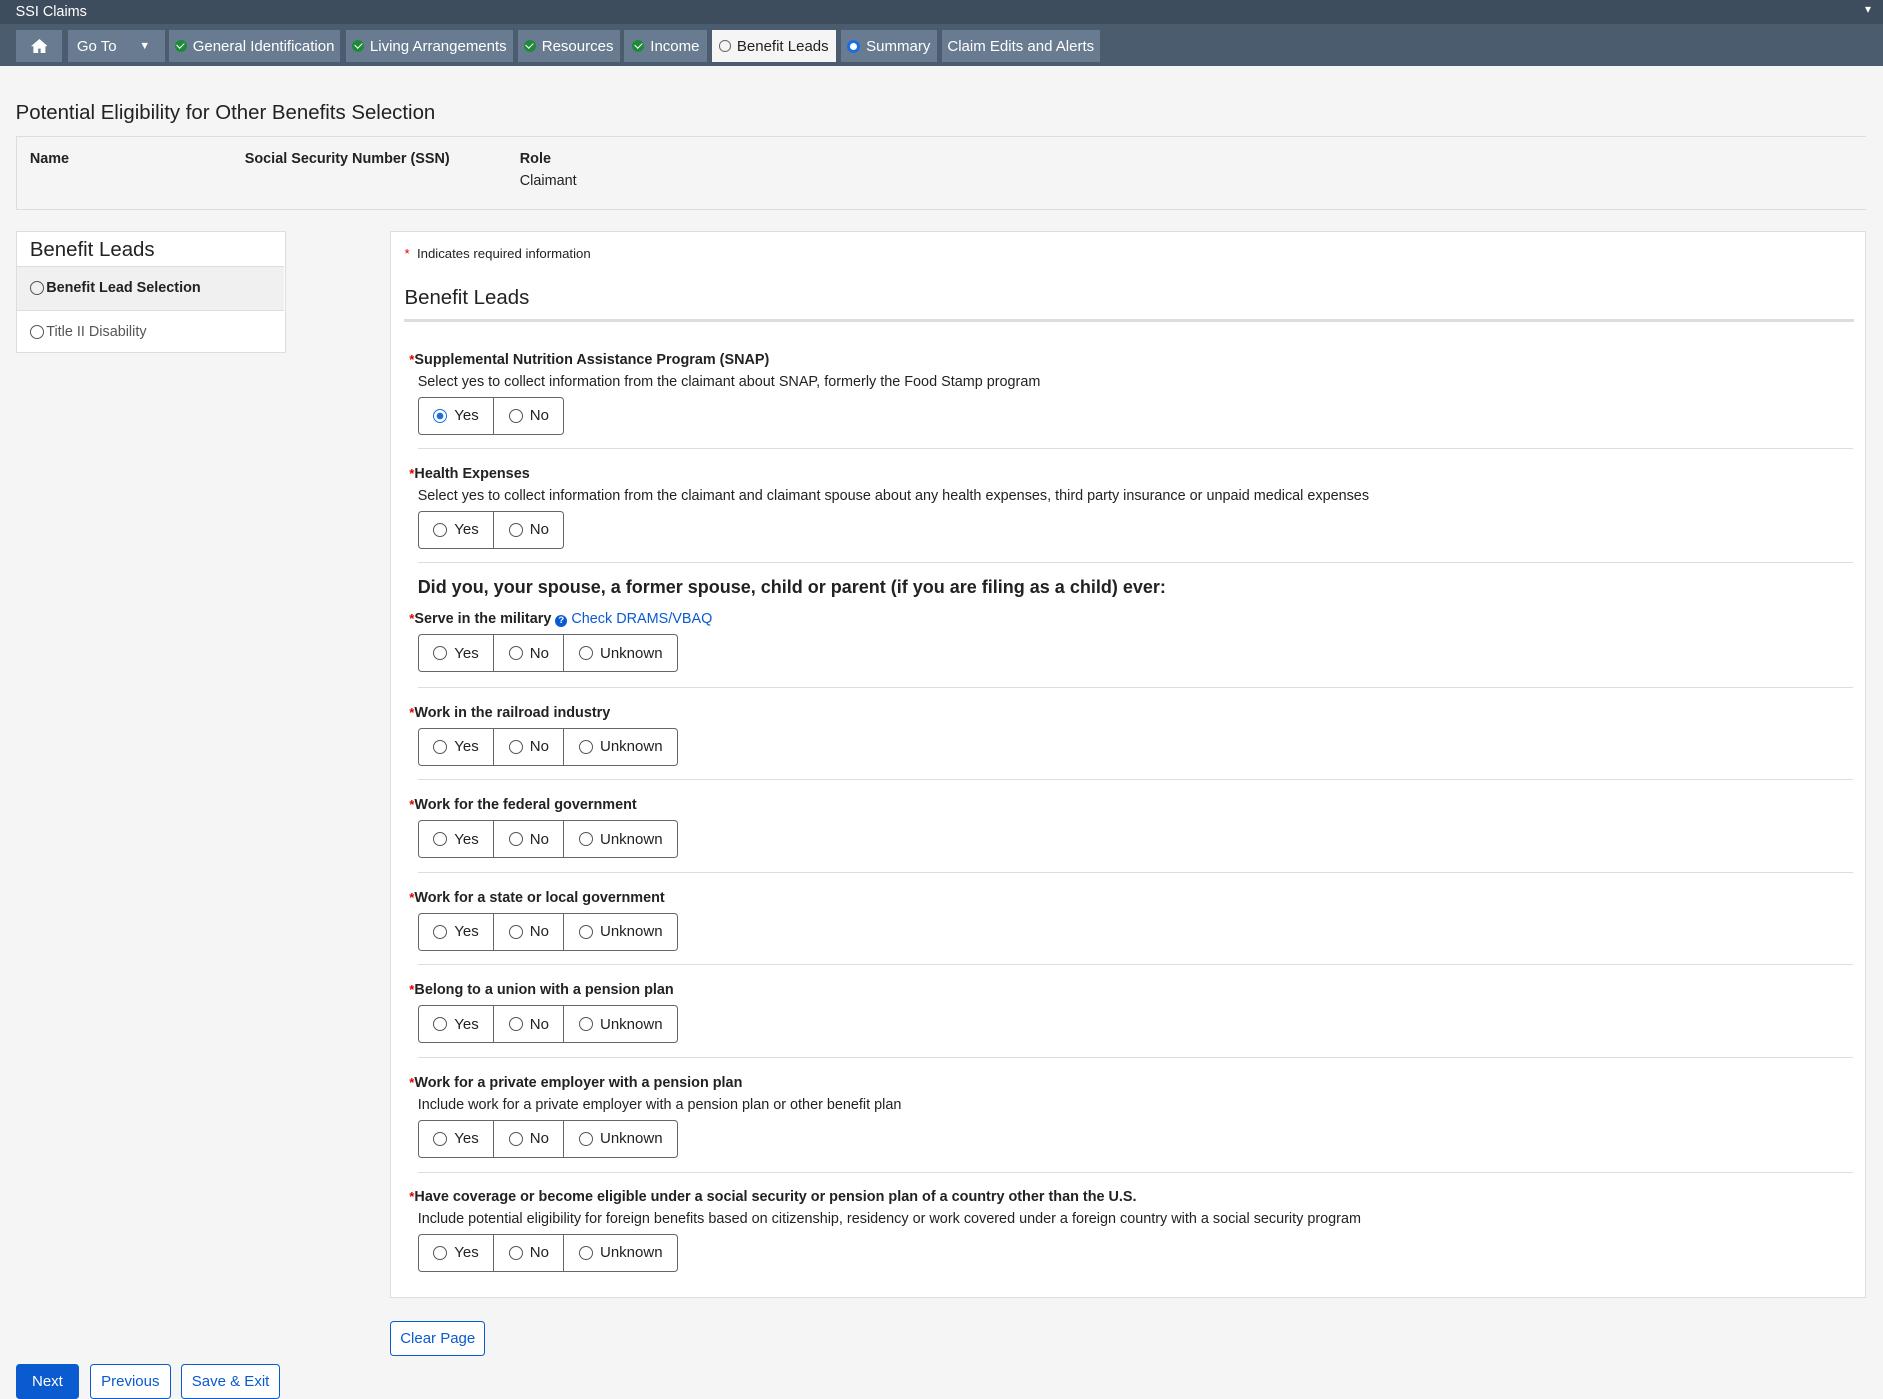 The image size is (1883, 1399). Describe the element at coordinates (1130, 713) in the screenshot. I see `question-label: *Work in the railroad industry` at that location.